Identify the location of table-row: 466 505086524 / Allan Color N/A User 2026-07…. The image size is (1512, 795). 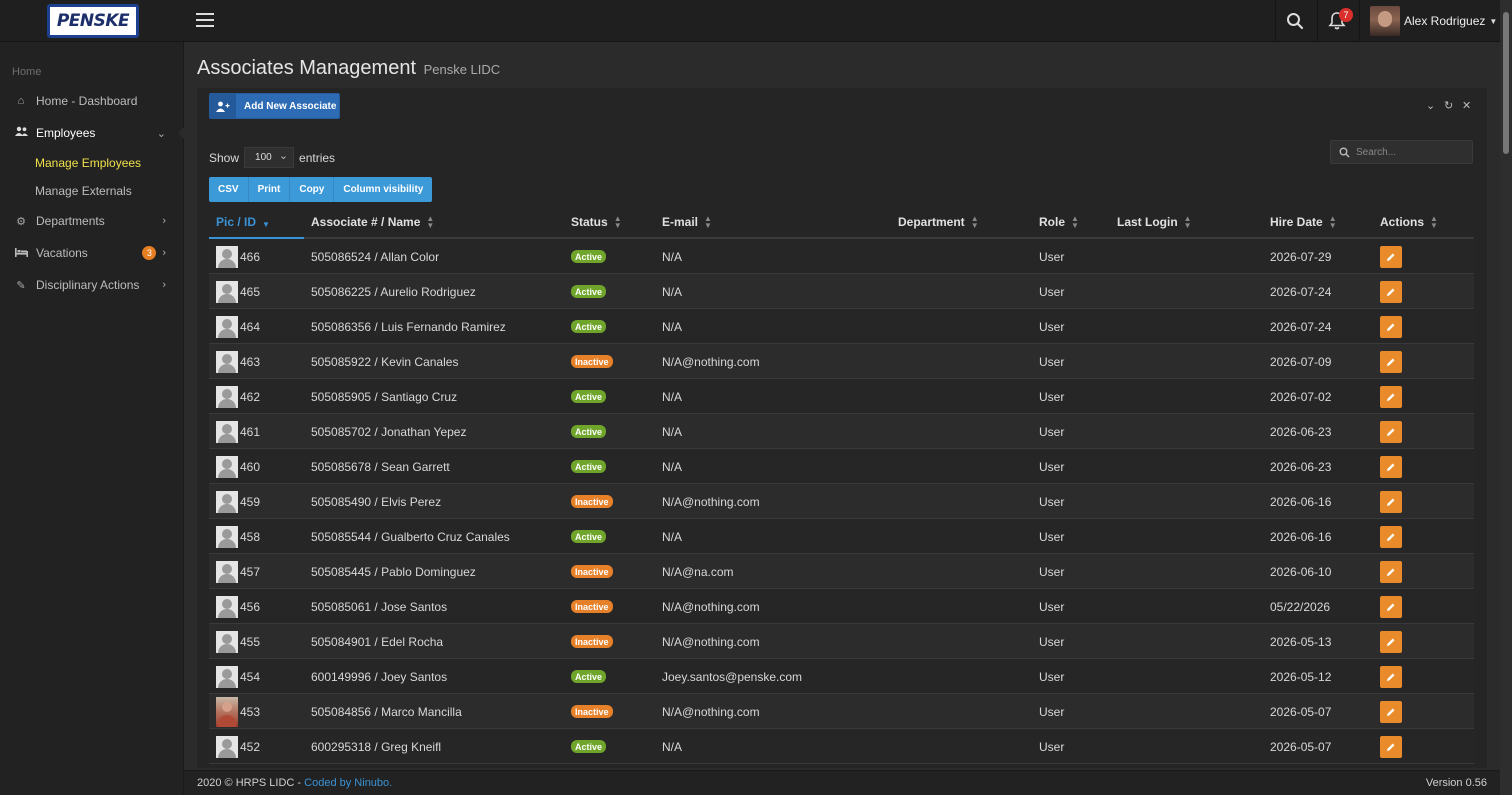
(841, 256).